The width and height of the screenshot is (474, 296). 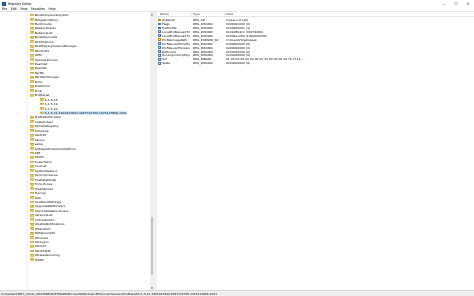 I want to click on value-type-cell: REG_DWORD, so click(x=203, y=63).